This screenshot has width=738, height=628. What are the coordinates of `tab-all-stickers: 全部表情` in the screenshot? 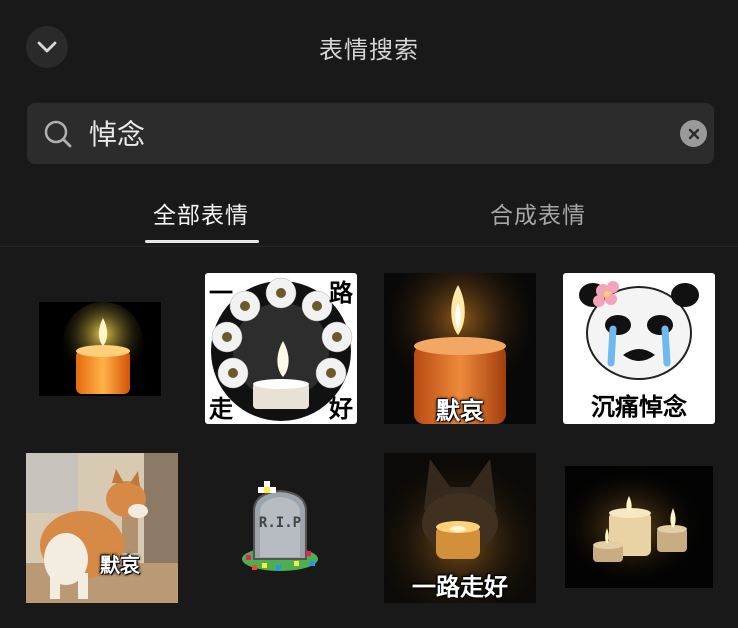 It's located at (201, 213).